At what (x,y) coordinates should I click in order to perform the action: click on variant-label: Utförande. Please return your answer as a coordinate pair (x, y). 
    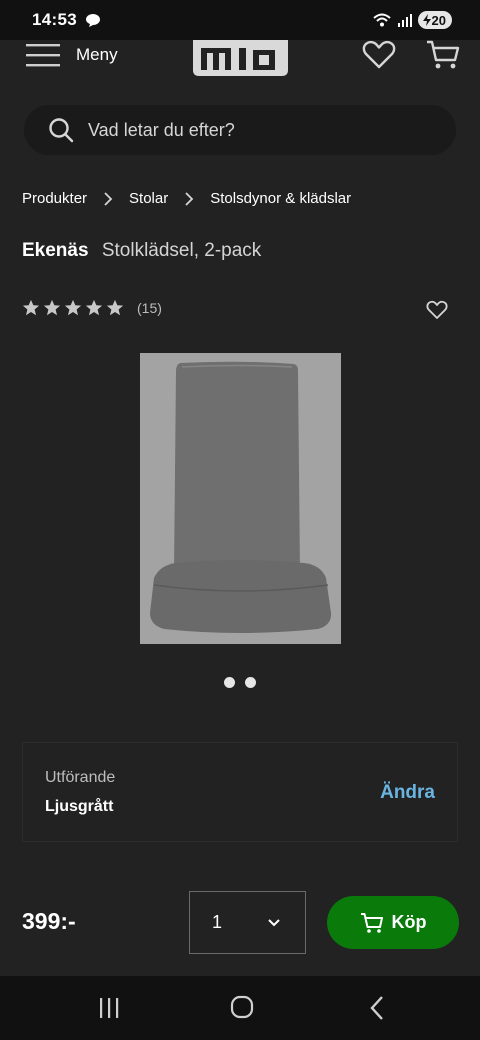
    Looking at the image, I should click on (80, 777).